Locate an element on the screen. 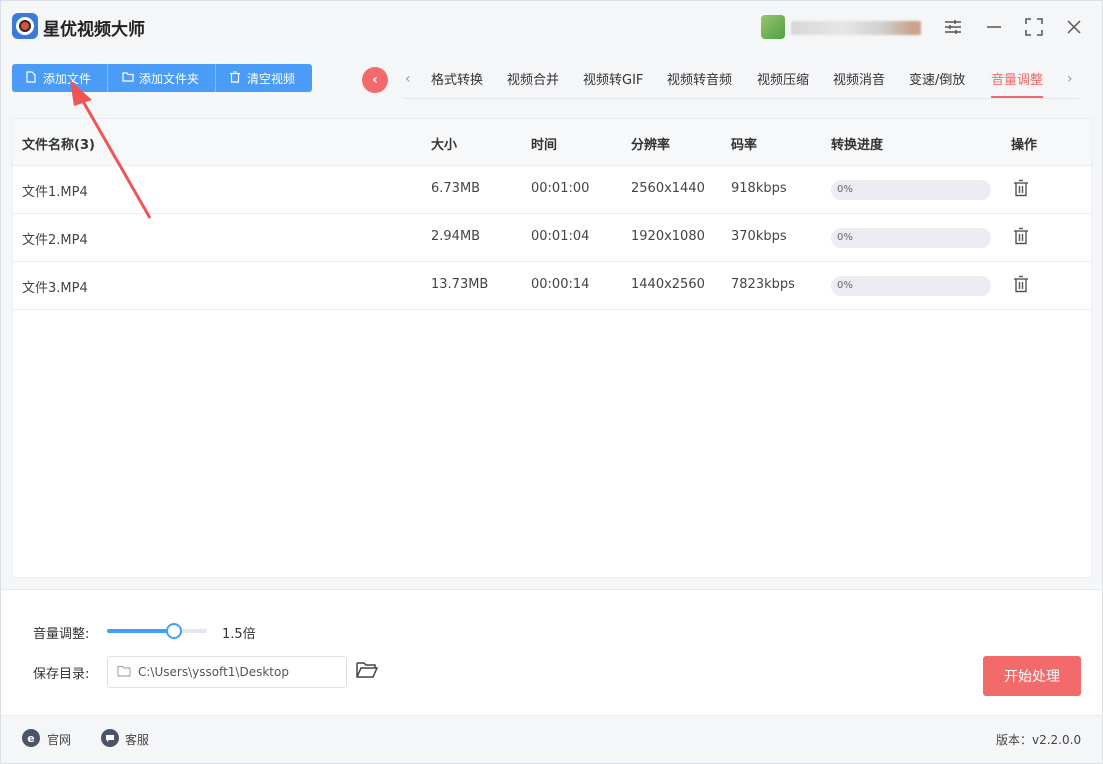 This screenshot has width=1103, height=764. app-title: 星优视频大师 is located at coordinates (94, 30).